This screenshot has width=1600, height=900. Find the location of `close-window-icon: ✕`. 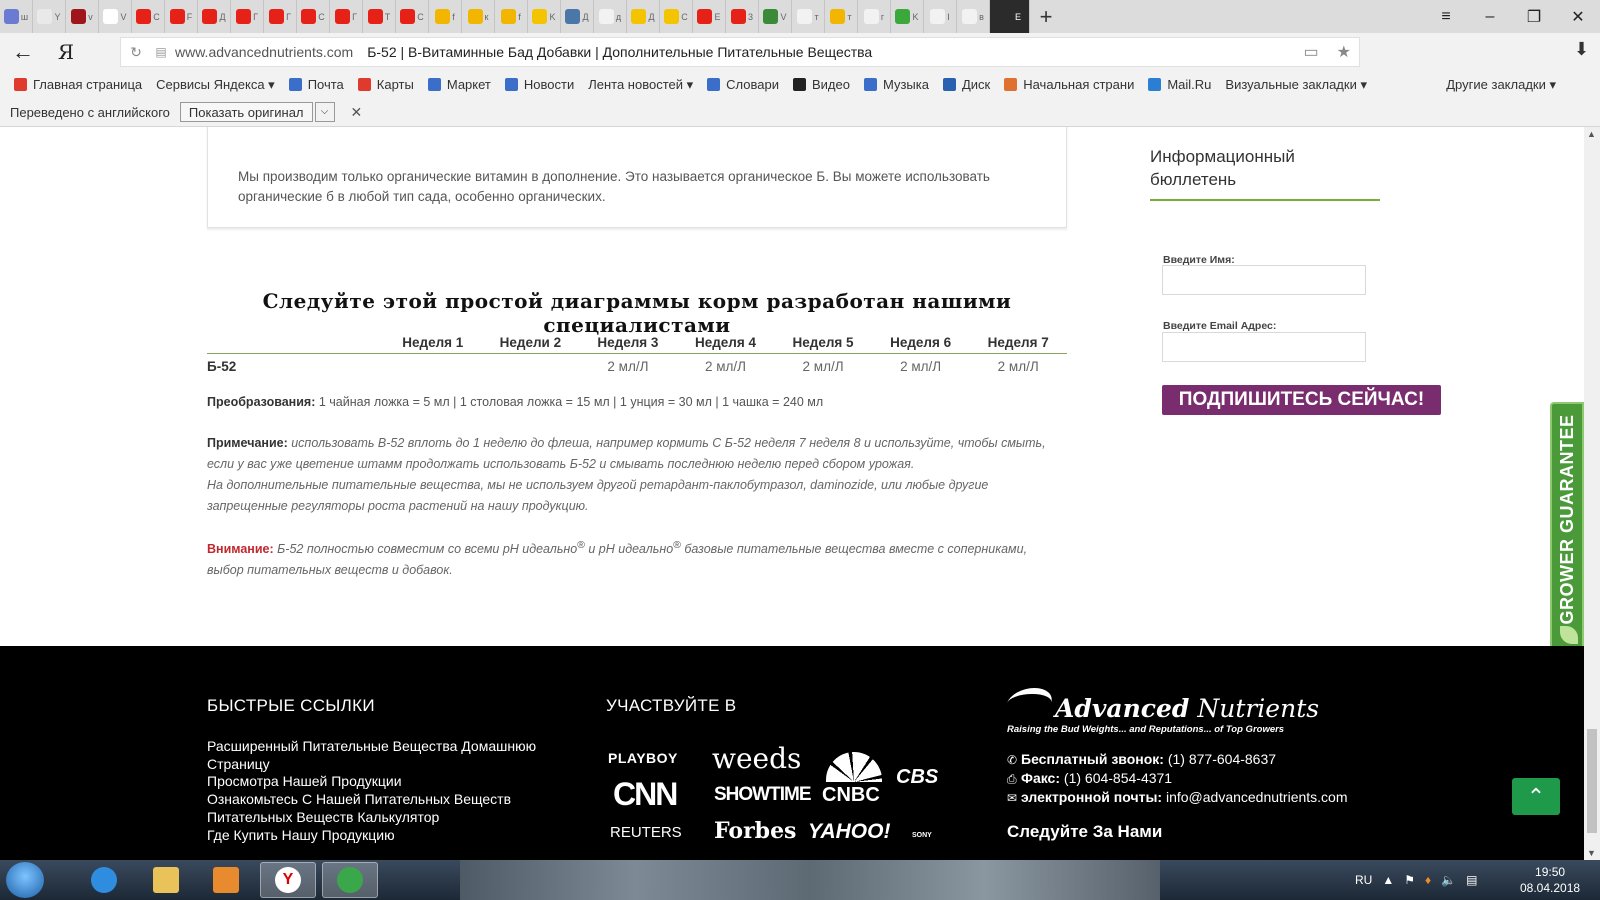

close-window-icon: ✕ is located at coordinates (1578, 16).